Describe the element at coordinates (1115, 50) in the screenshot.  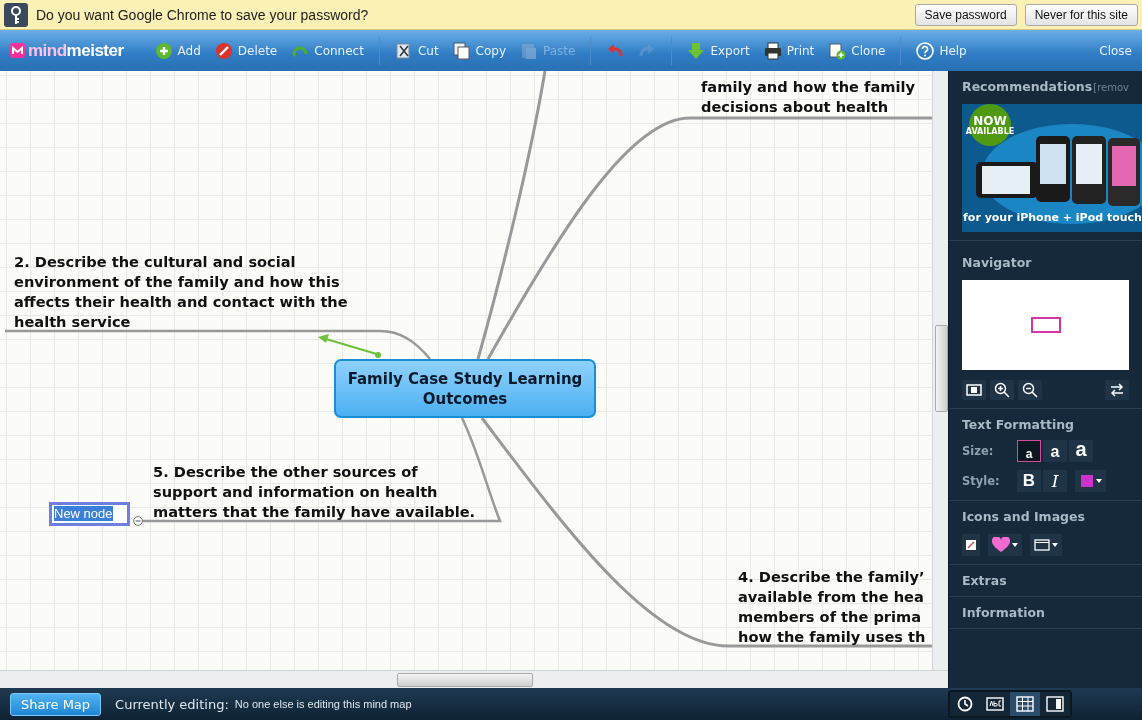
I see `close-link: Close` at that location.